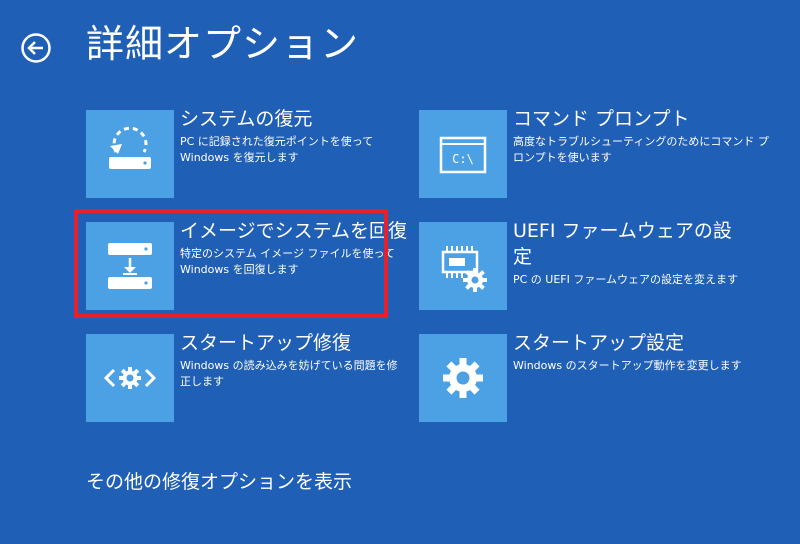 This screenshot has height=544, width=800. I want to click on option-description: Windows のスタートアップ動作を変更します, so click(627, 365).